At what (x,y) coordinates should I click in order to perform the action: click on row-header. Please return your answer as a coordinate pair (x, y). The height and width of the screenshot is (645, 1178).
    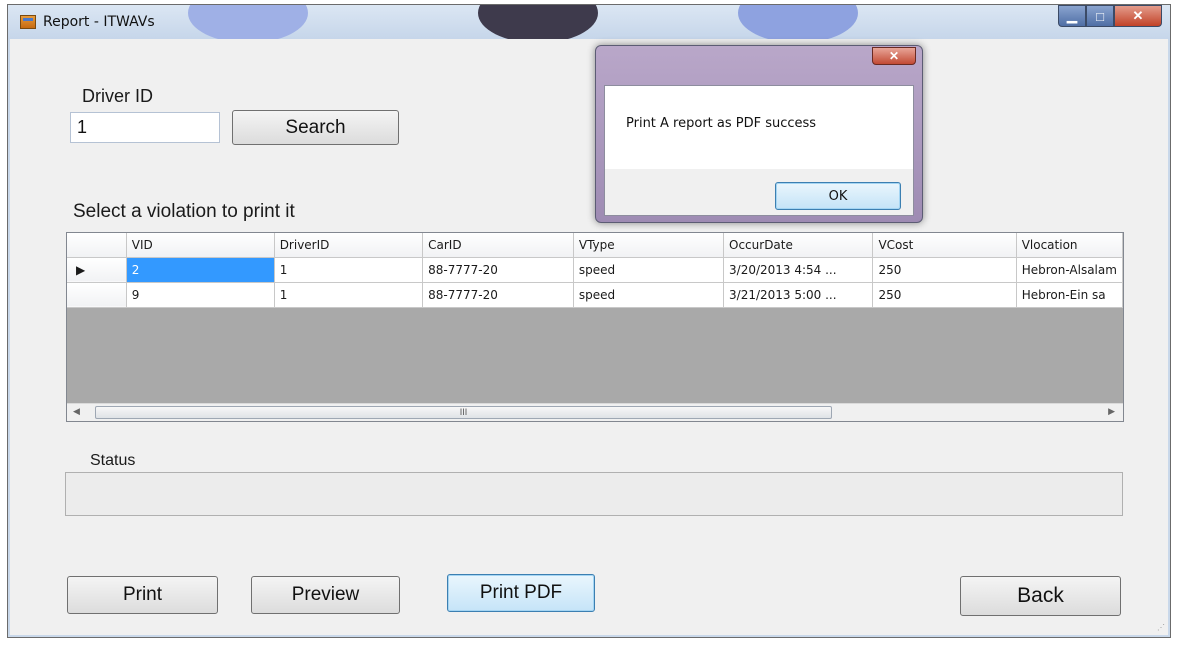
    Looking at the image, I should click on (97, 295).